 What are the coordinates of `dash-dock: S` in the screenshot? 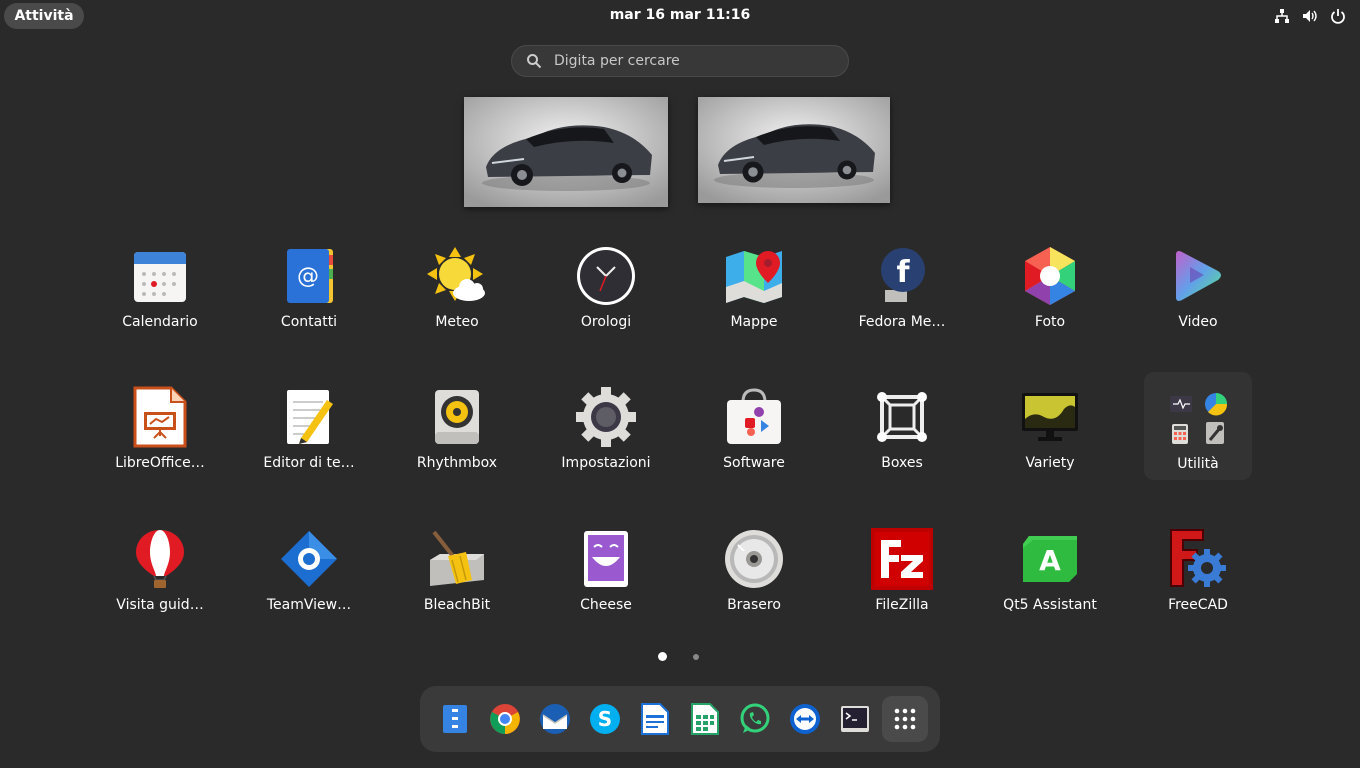 It's located at (680, 719).